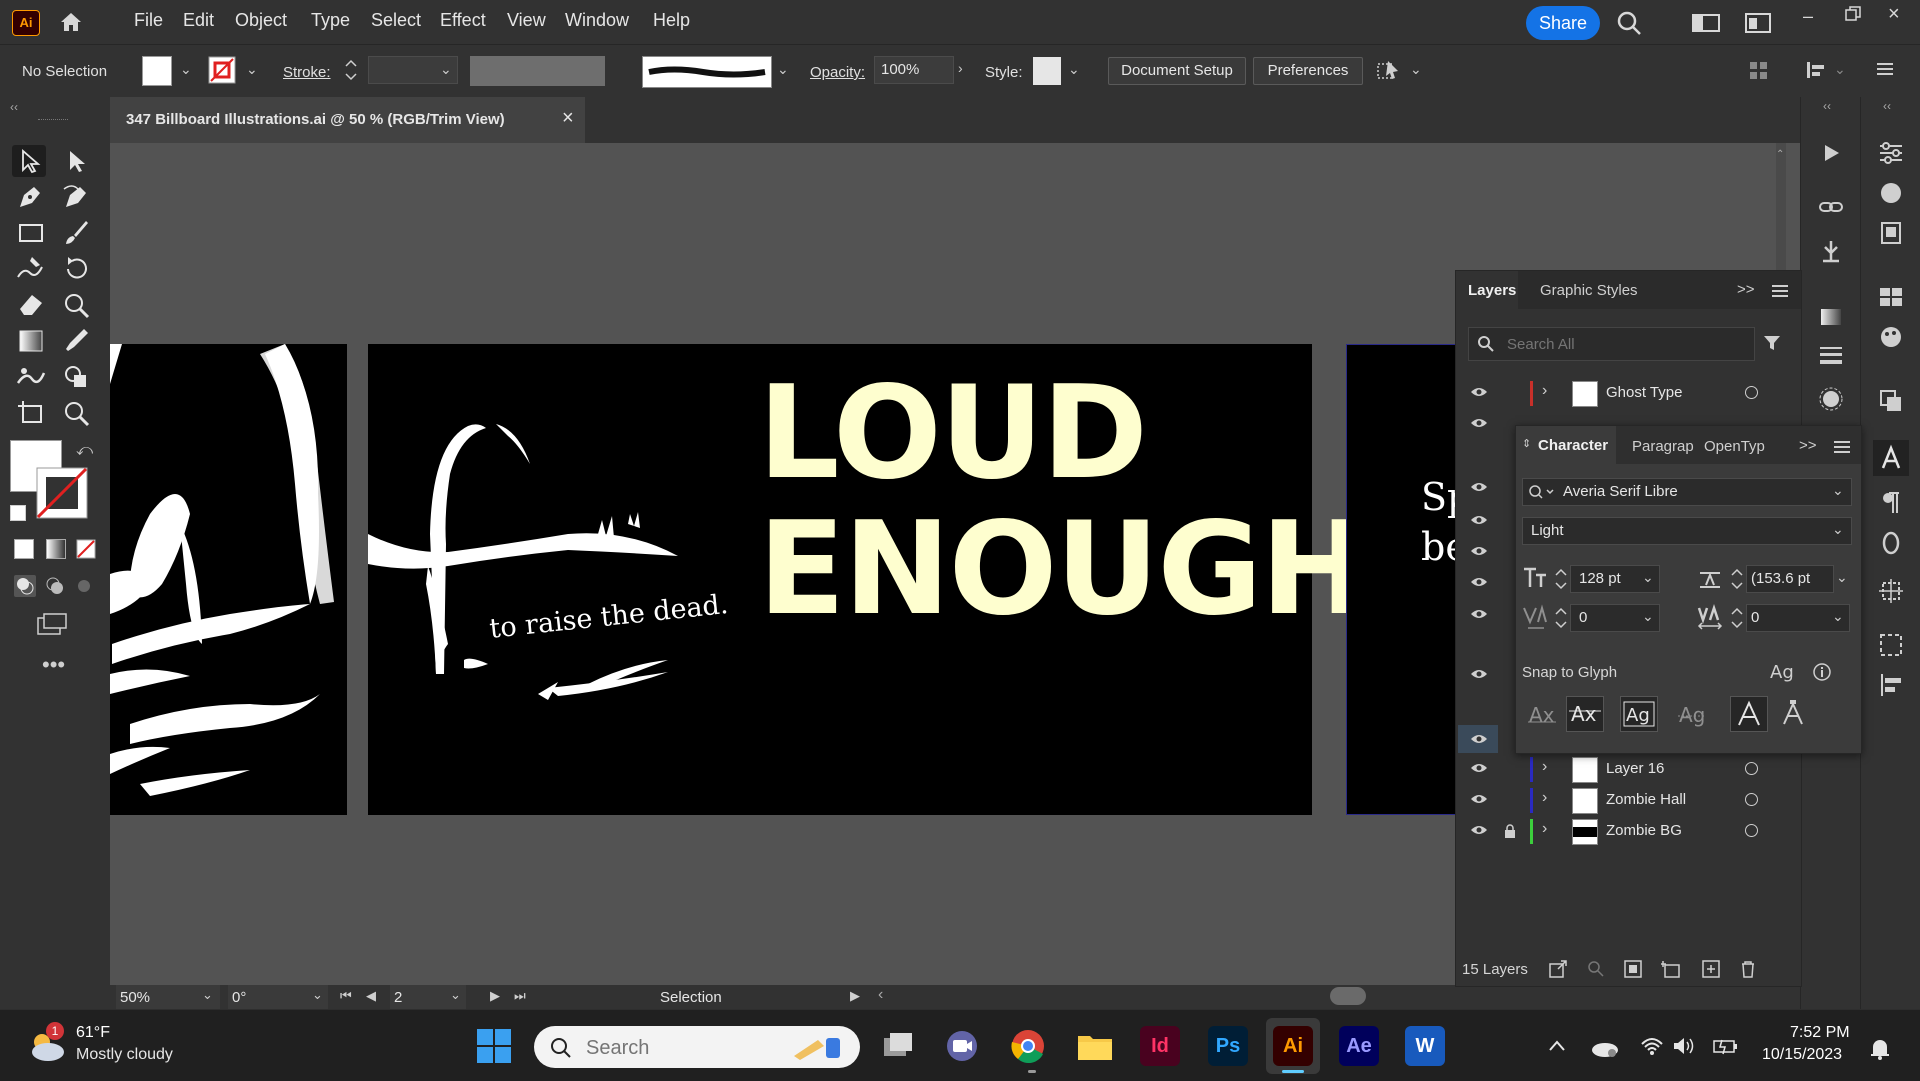 The image size is (1920, 1081). Describe the element at coordinates (1652, 1046) in the screenshot. I see `wifi-icon` at that location.